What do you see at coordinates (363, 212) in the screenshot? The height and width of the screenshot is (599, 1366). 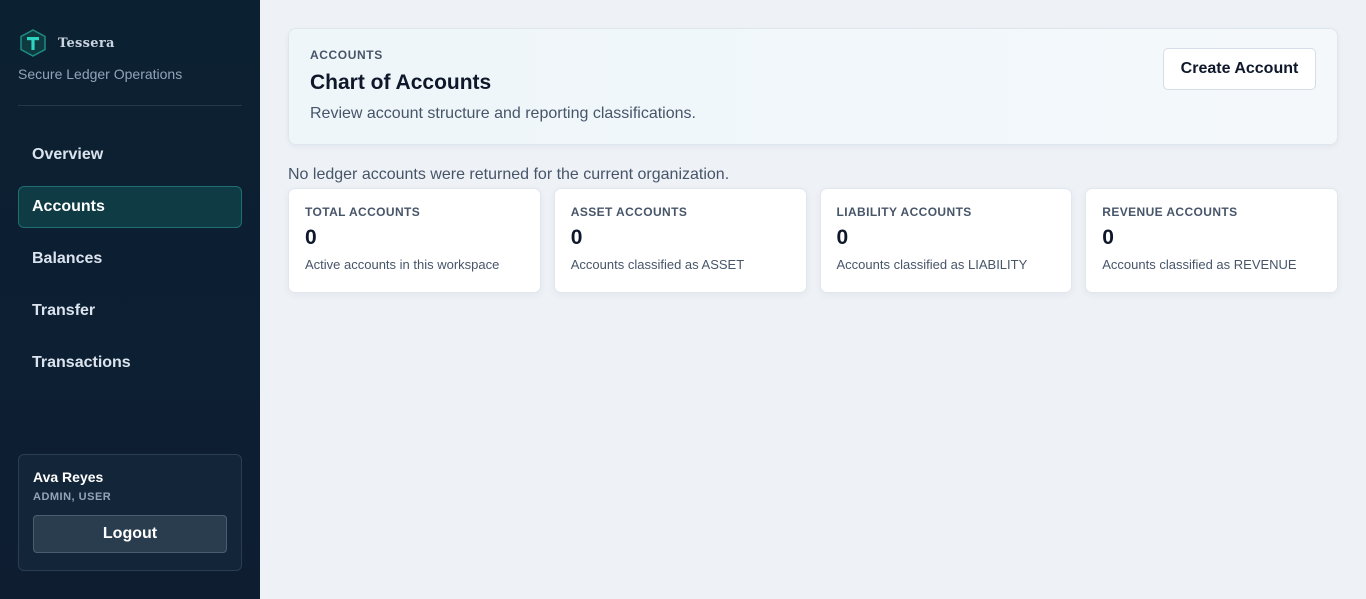 I see `stat-label: TOTAL ACCOUNTS` at bounding box center [363, 212].